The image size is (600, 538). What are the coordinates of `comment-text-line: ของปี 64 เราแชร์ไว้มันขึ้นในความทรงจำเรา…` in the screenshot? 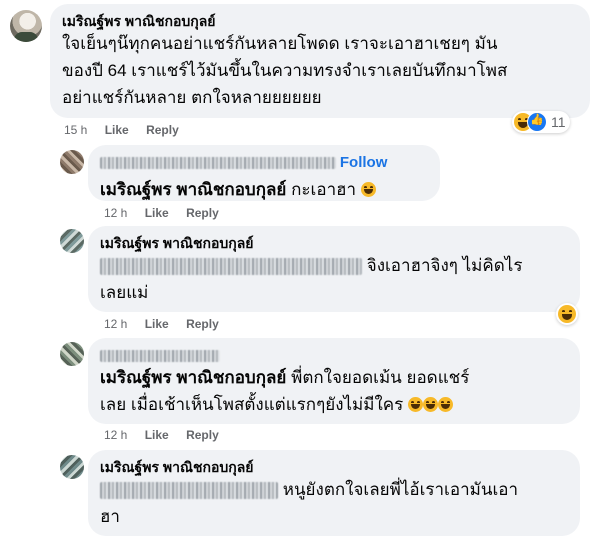 It's located at (285, 70).